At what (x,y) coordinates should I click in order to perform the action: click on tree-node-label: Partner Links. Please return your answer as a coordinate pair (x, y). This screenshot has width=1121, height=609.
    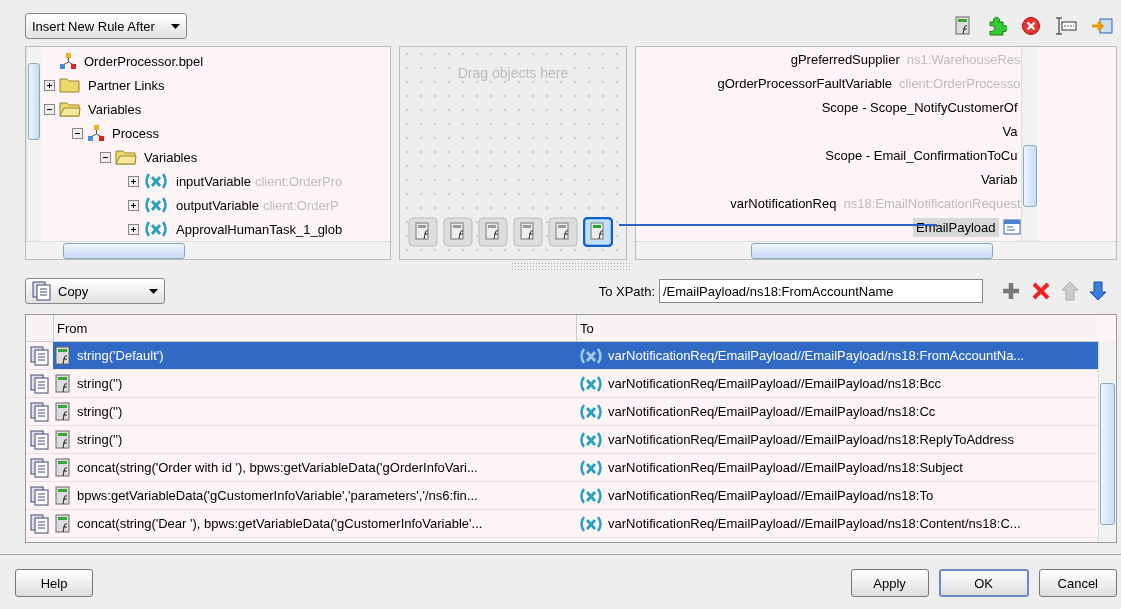
    Looking at the image, I should click on (126, 85).